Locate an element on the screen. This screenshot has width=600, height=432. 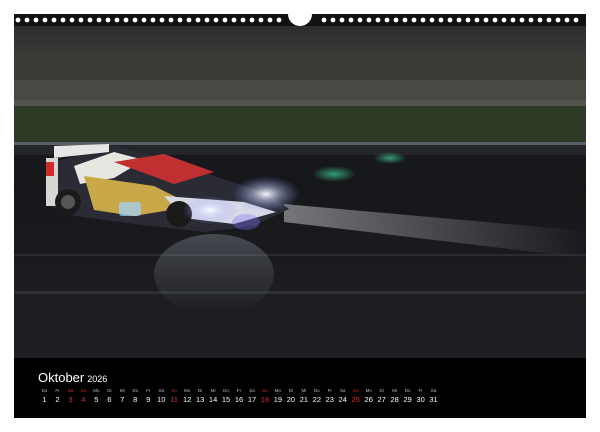
month-title: Oktober 2026 is located at coordinates (72, 377).